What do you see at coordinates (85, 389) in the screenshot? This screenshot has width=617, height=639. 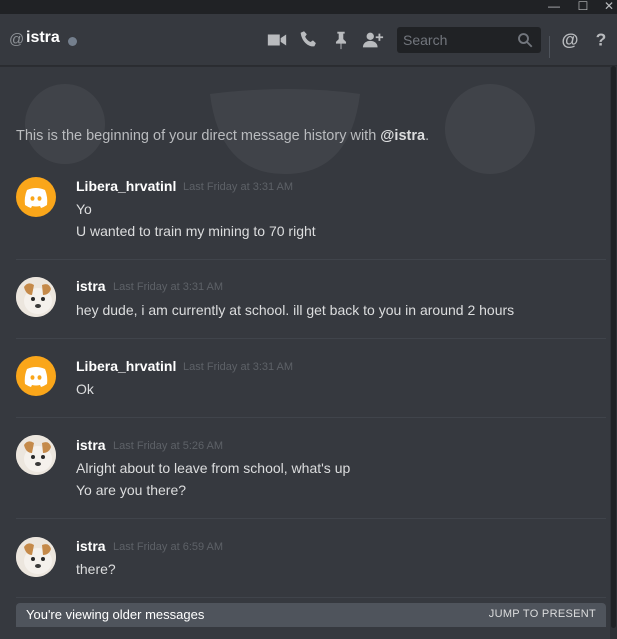 I see `message-text: Ok` at bounding box center [85, 389].